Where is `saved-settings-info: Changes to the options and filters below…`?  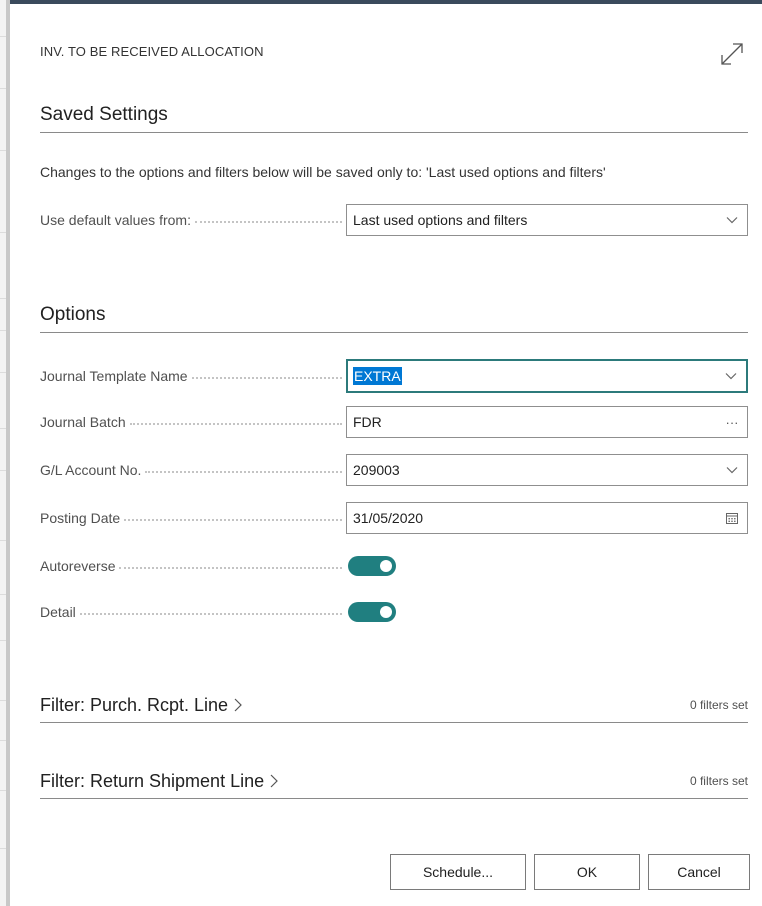
saved-settings-info: Changes to the options and filters below… is located at coordinates (323, 172).